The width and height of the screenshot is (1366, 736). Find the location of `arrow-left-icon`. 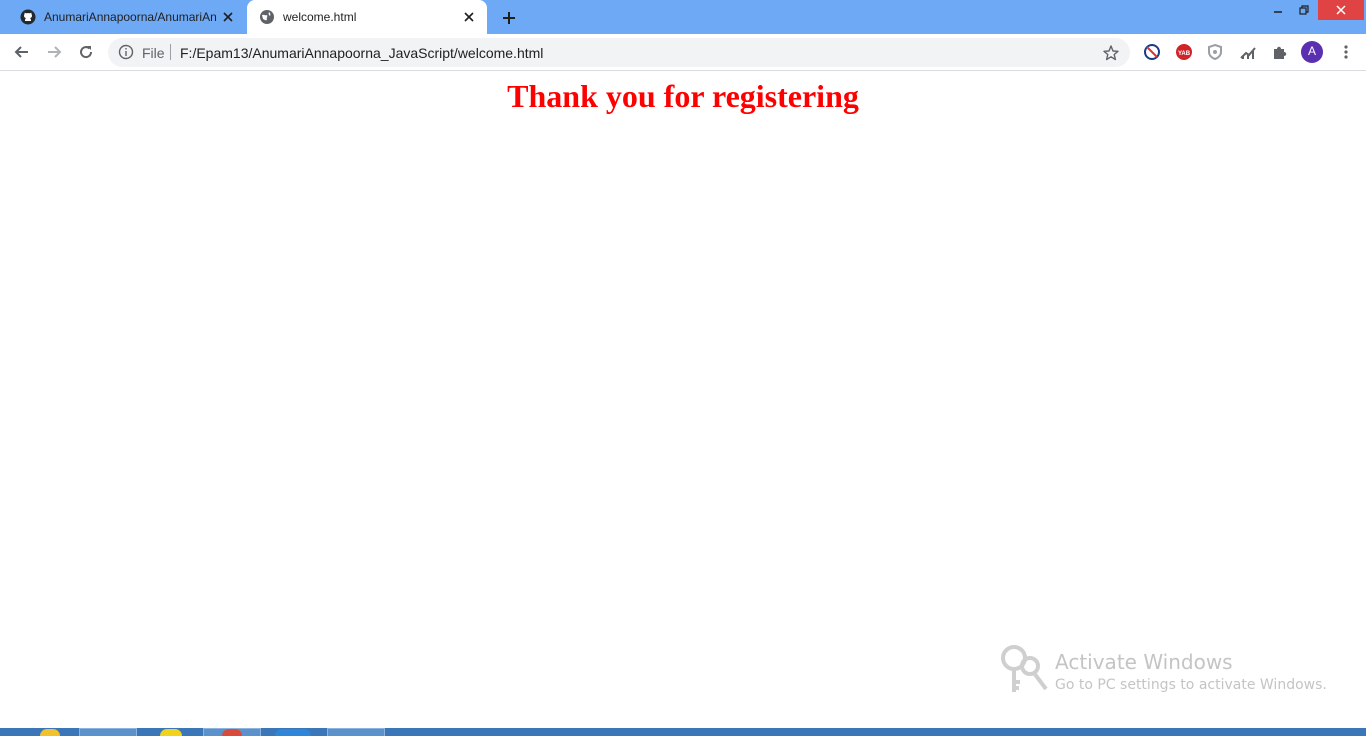

arrow-left-icon is located at coordinates (21, 52).